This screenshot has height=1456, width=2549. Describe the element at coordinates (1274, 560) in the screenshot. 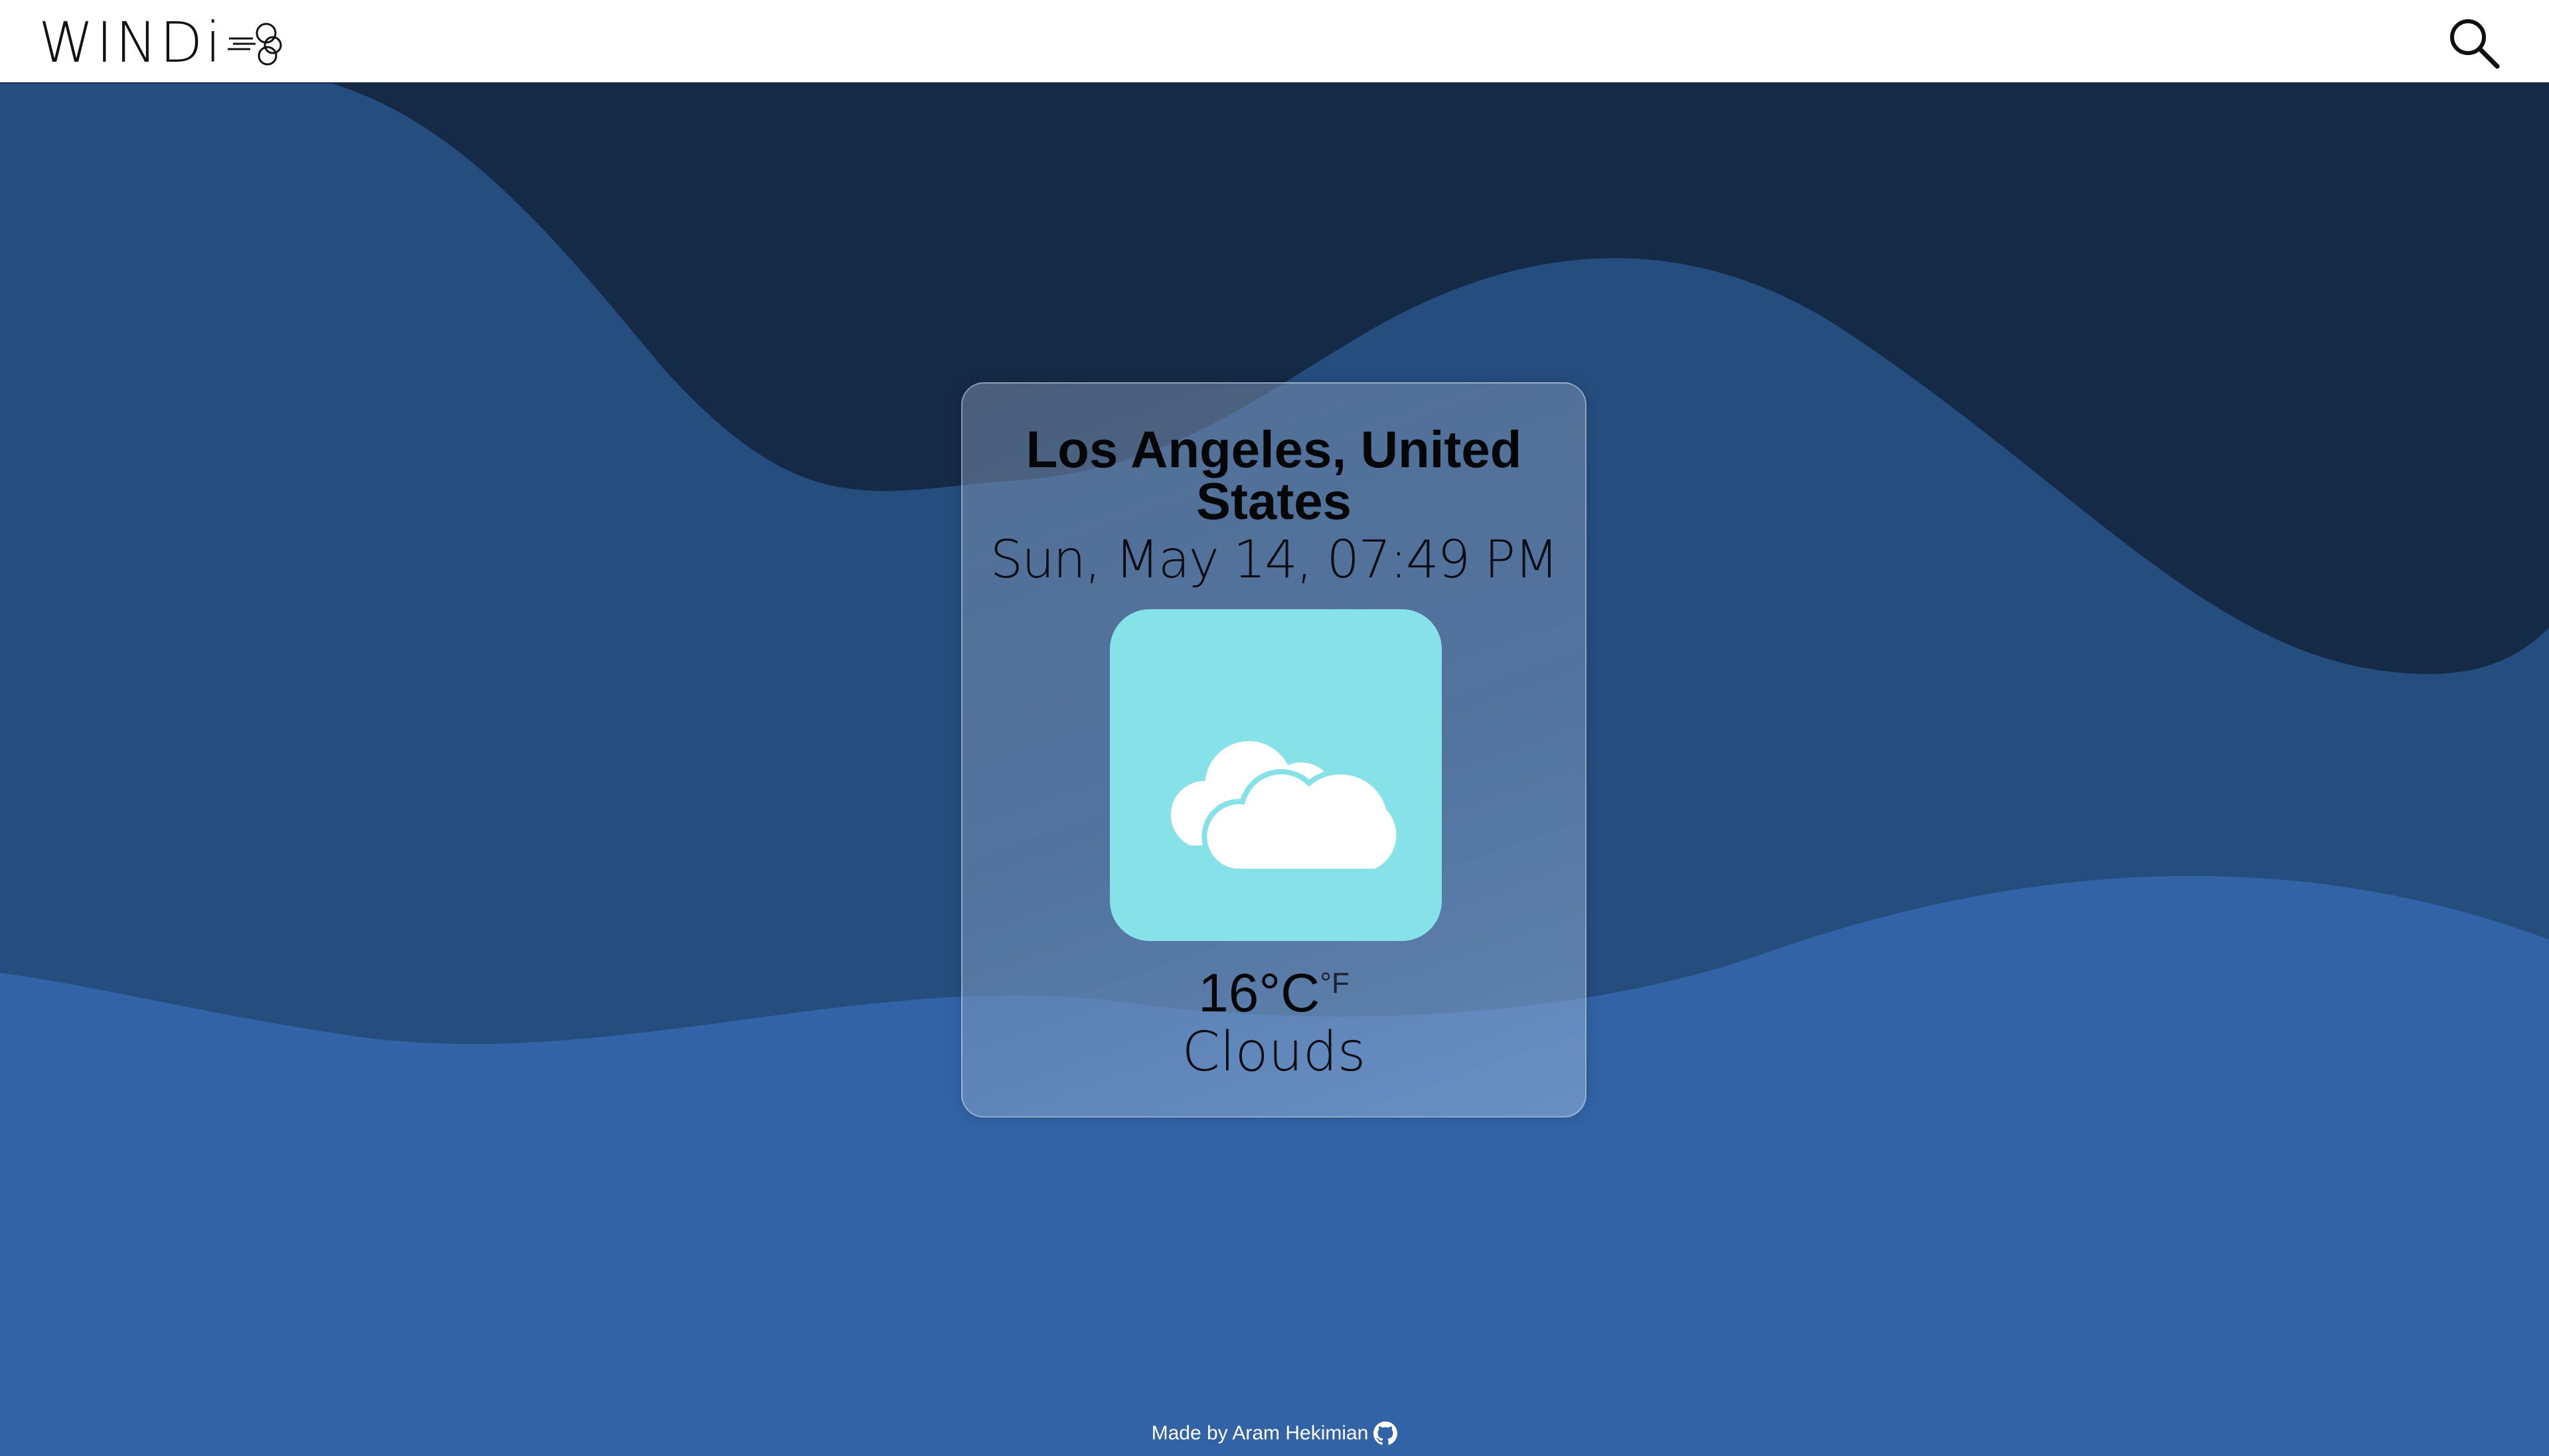

I see `date-time: Sun, May 14, 07:49 PM` at that location.